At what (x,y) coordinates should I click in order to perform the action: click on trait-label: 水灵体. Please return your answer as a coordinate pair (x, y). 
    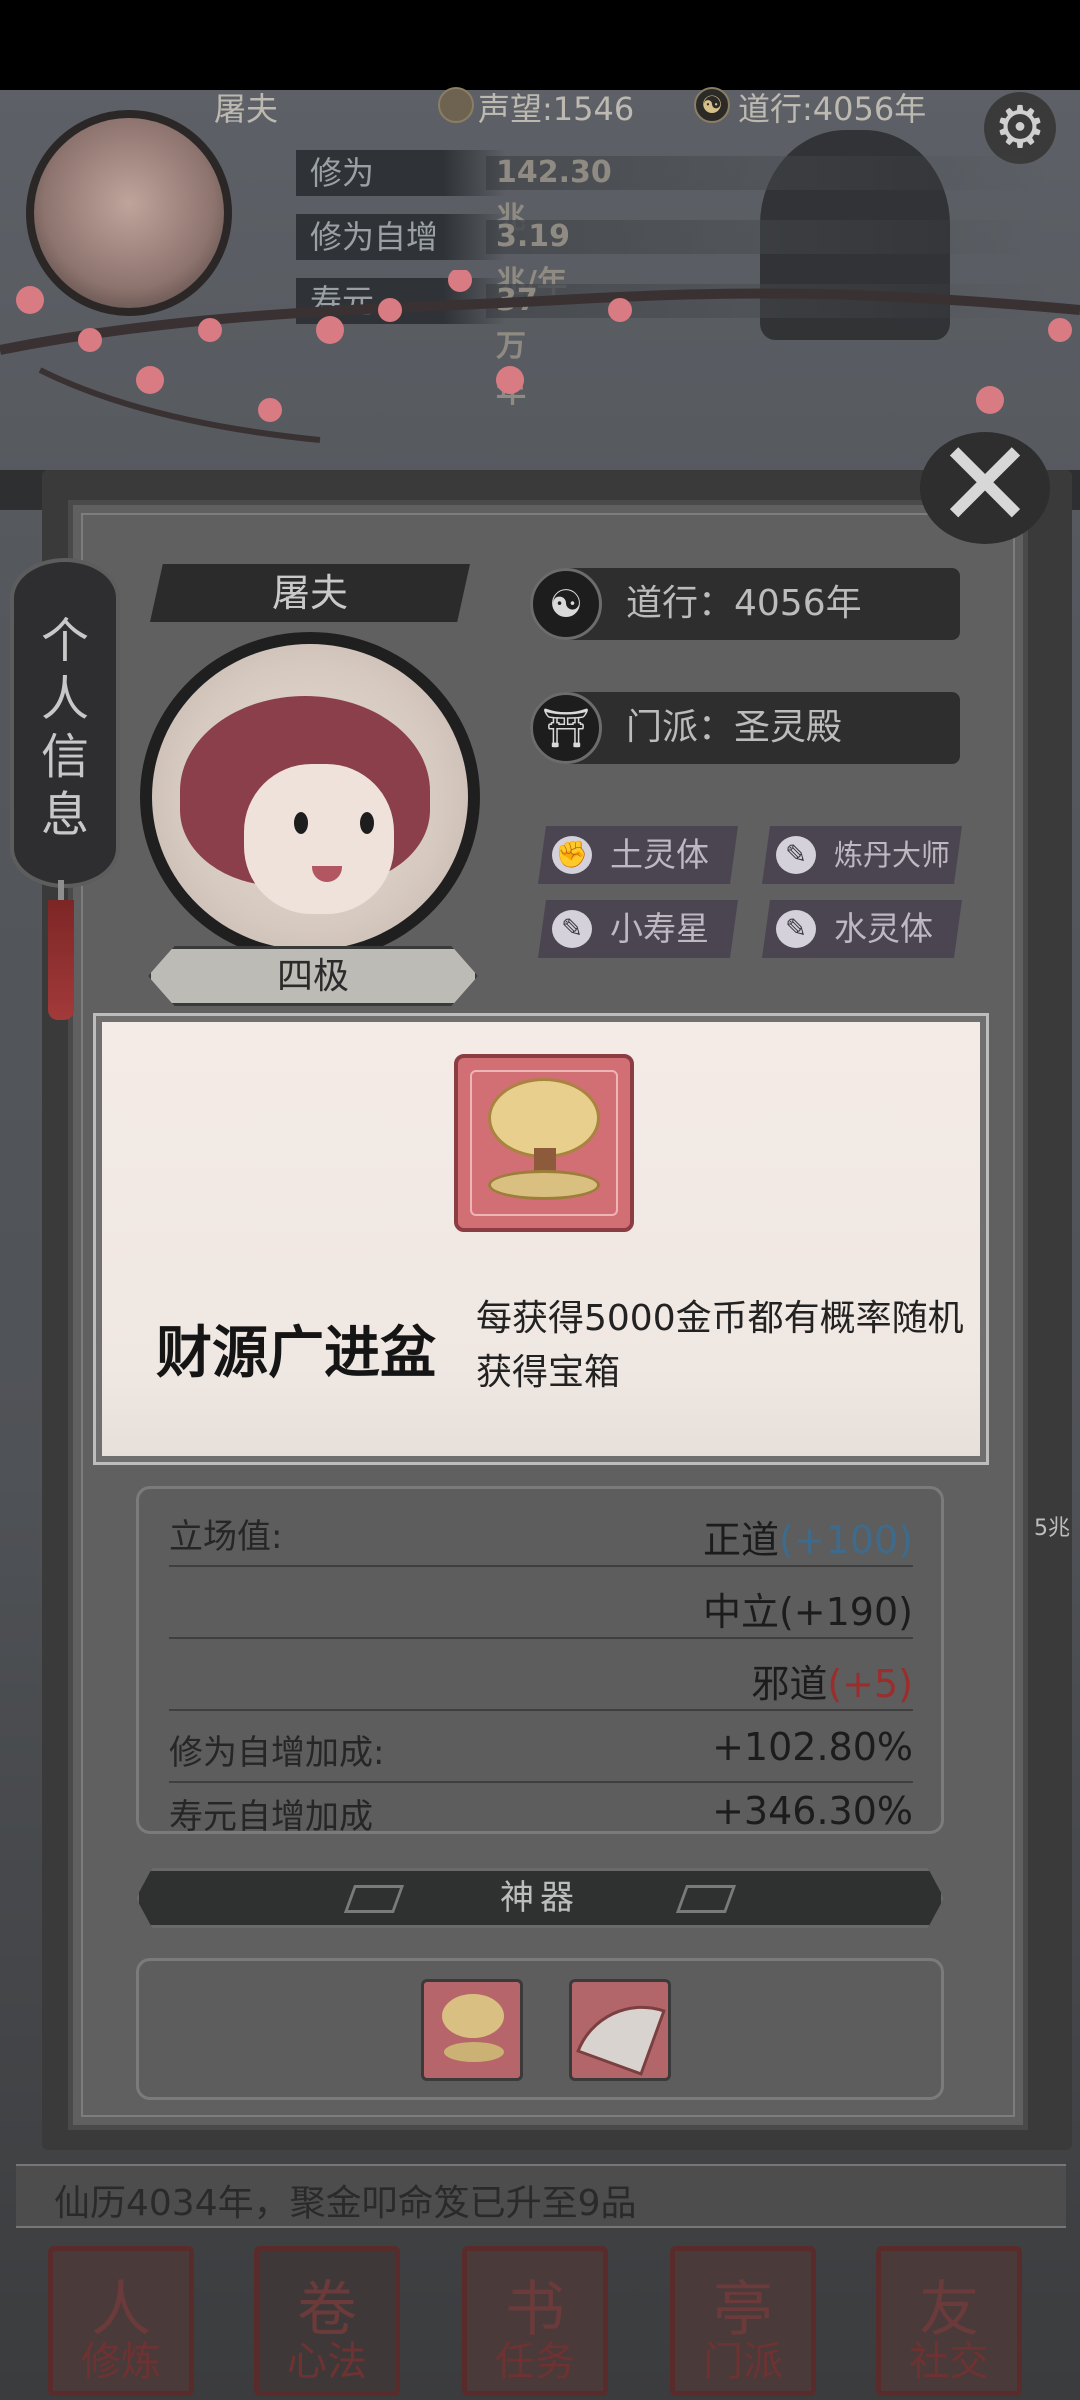
    Looking at the image, I should click on (883, 928).